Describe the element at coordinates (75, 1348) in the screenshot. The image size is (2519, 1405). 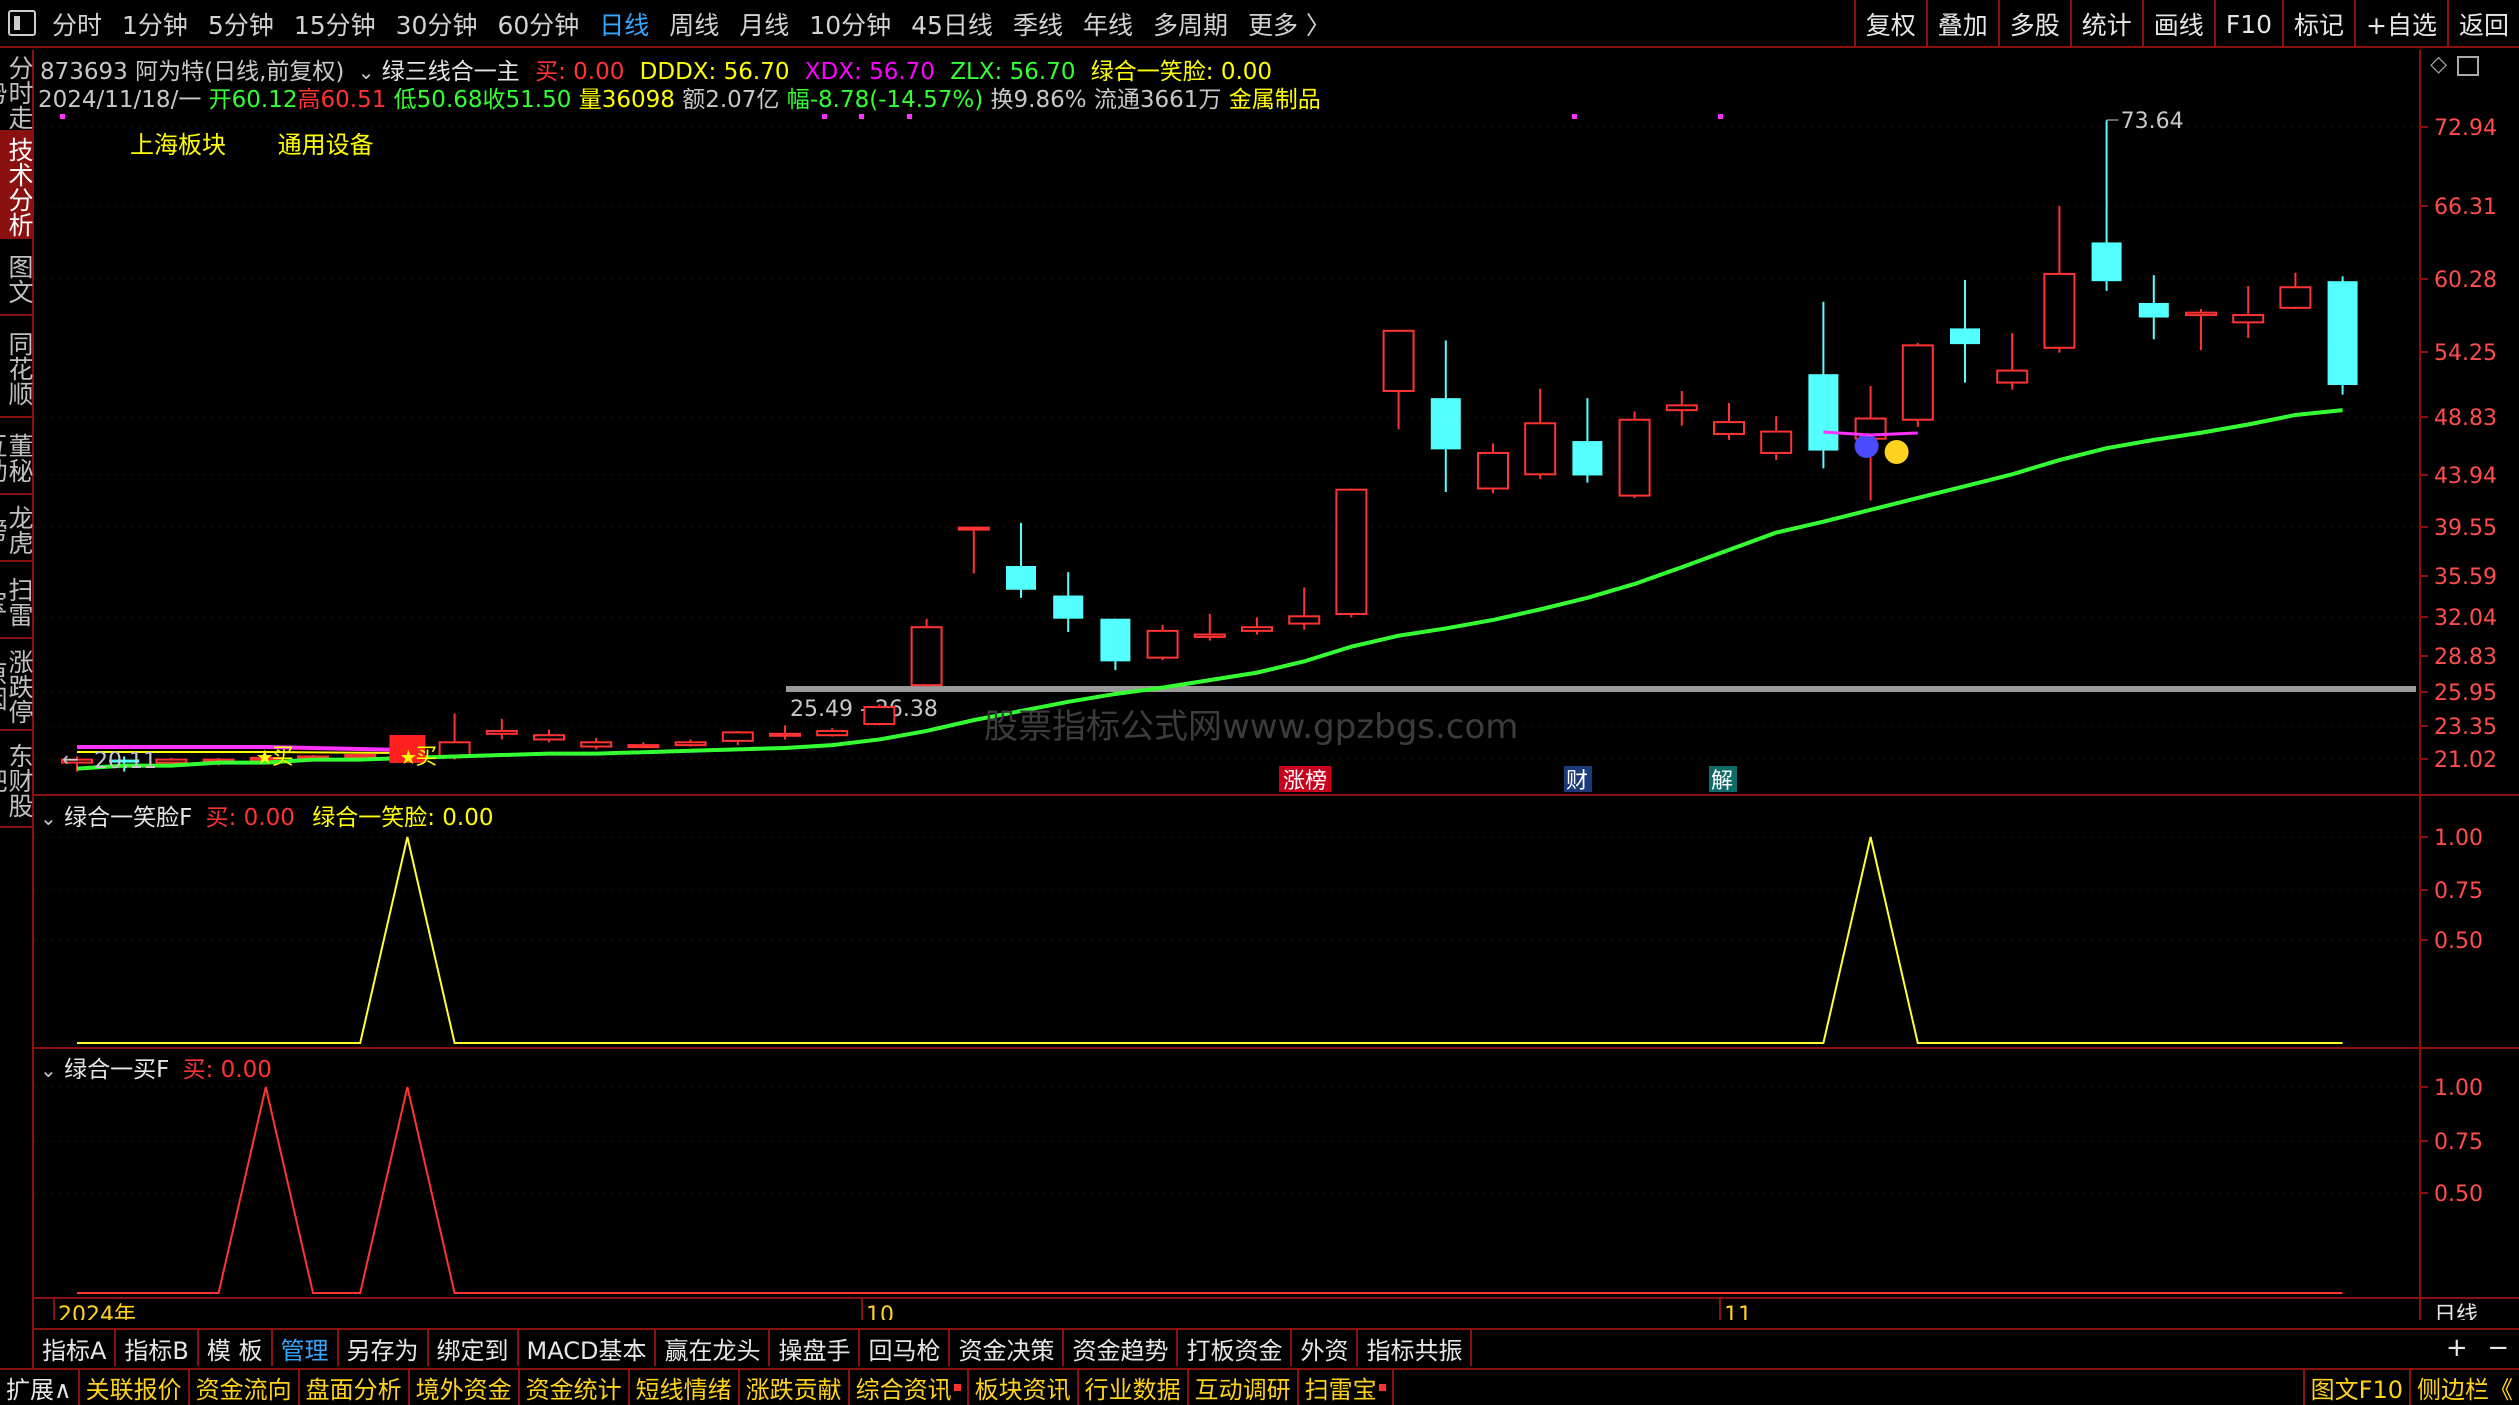
I see `indicator-tab-0: 指标A` at that location.